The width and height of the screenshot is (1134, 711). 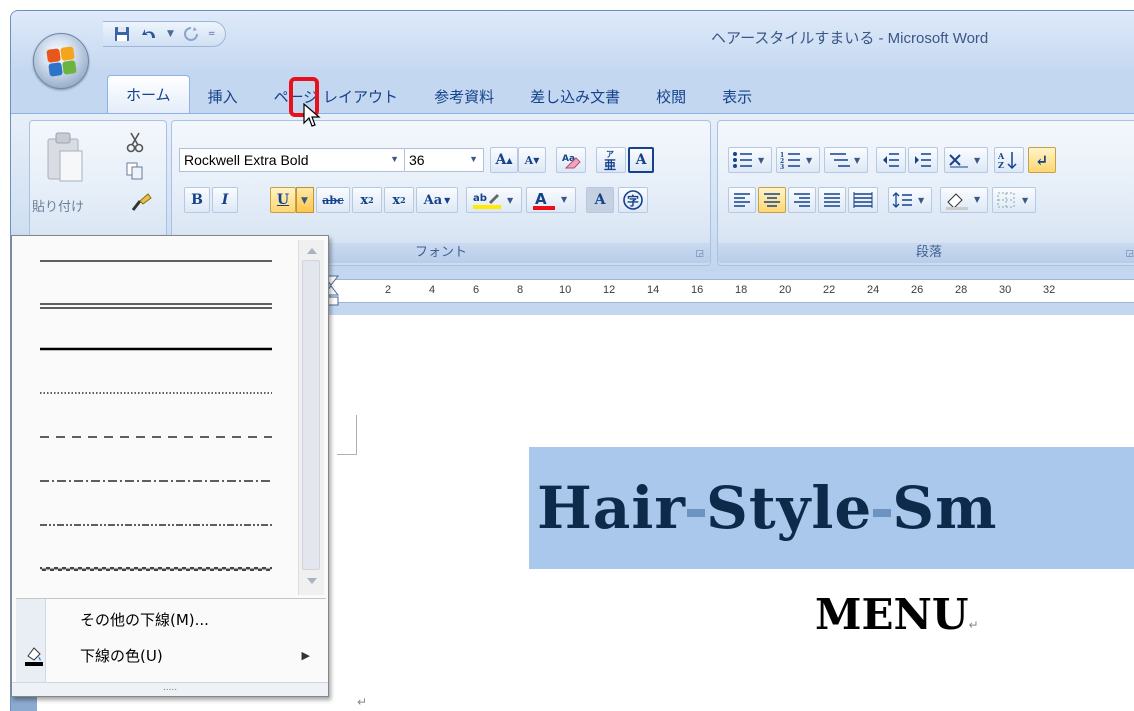 I want to click on menu-heading-text: MENU↵, so click(x=897, y=620).